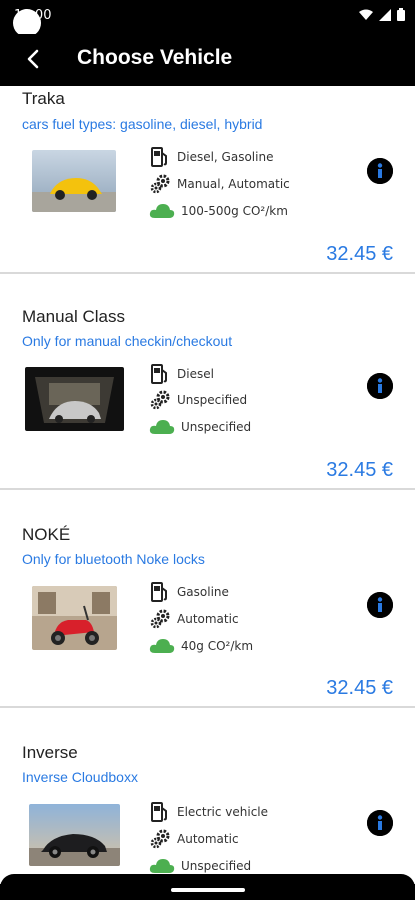  Describe the element at coordinates (234, 211) in the screenshot. I see `emissions-text: 100-500g CO²/km` at that location.